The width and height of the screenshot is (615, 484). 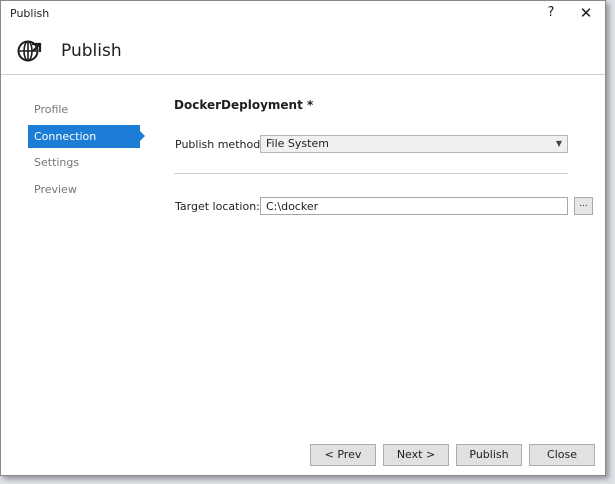 What do you see at coordinates (551, 12) in the screenshot?
I see `help-button: ?` at bounding box center [551, 12].